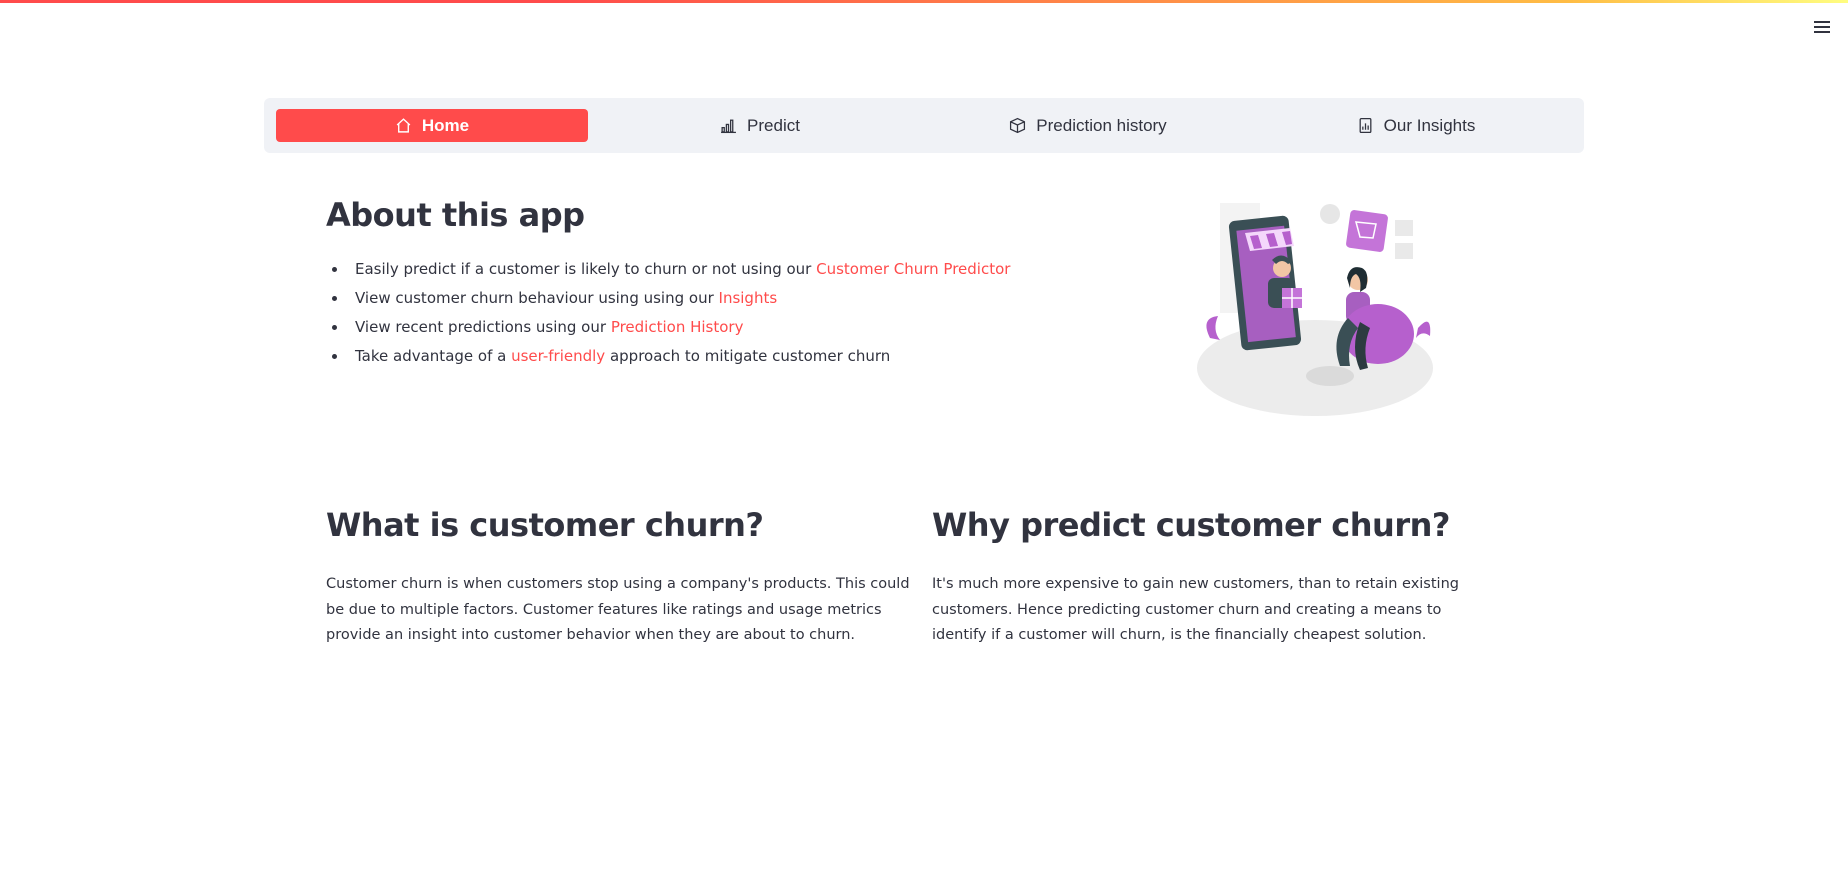 Image resolution: width=1848 pixels, height=870 pixels. I want to click on nav-tab-label: Predict, so click(773, 125).